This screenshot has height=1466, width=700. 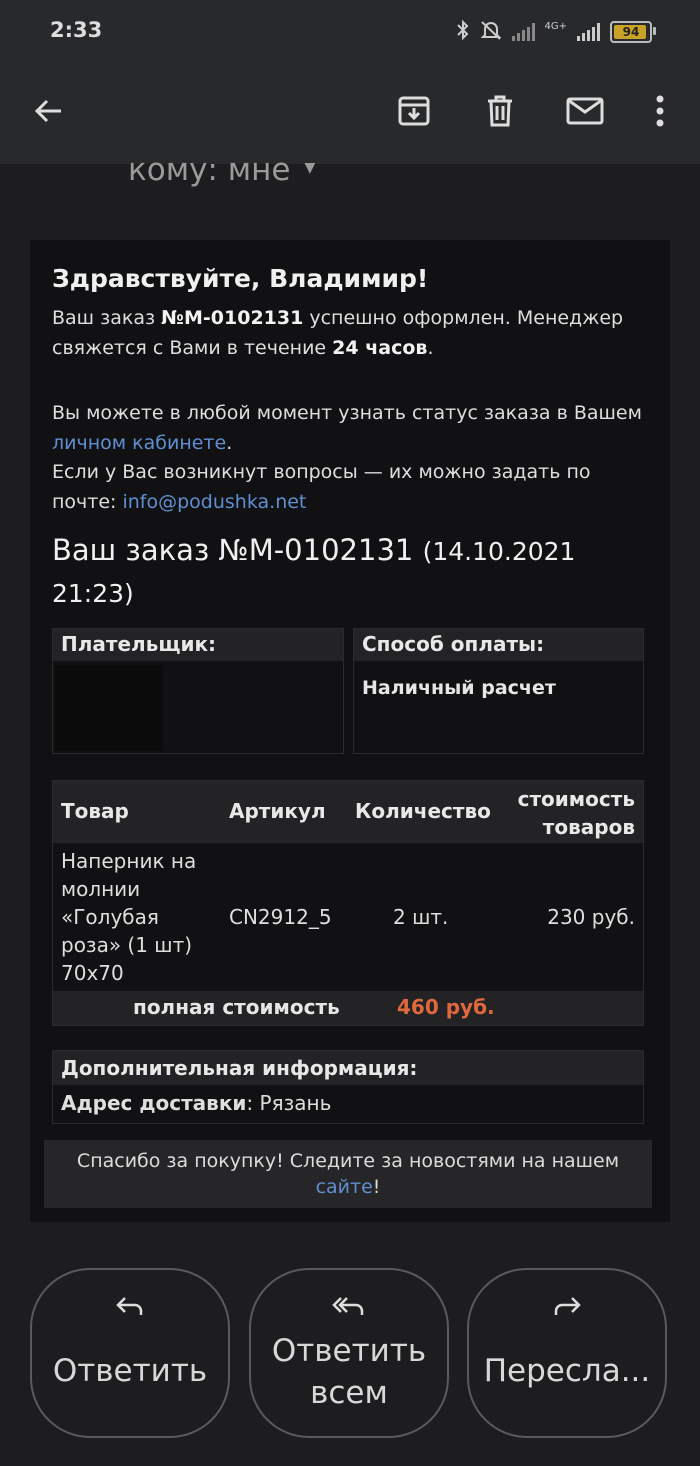 What do you see at coordinates (421, 917) in the screenshot?
I see `row-qty: 2 шт.` at bounding box center [421, 917].